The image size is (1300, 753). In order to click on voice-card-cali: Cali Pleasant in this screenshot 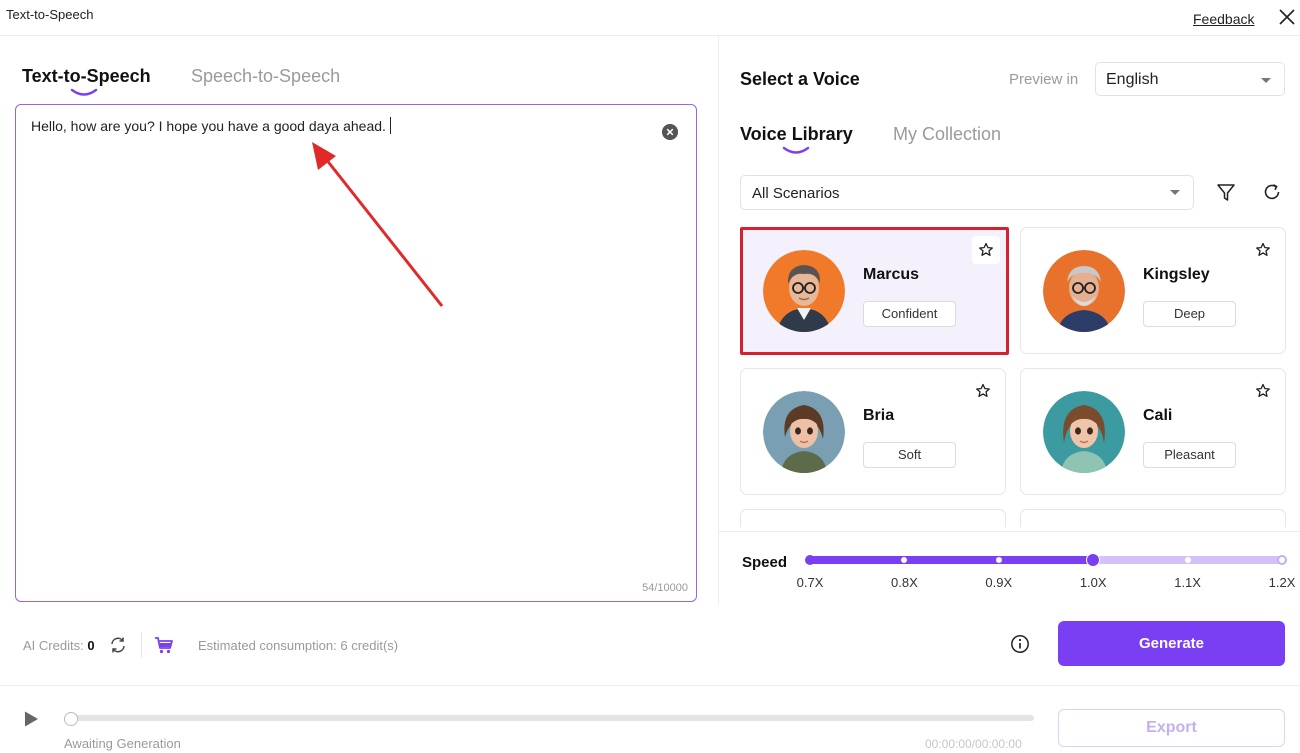, I will do `click(1153, 431)`.